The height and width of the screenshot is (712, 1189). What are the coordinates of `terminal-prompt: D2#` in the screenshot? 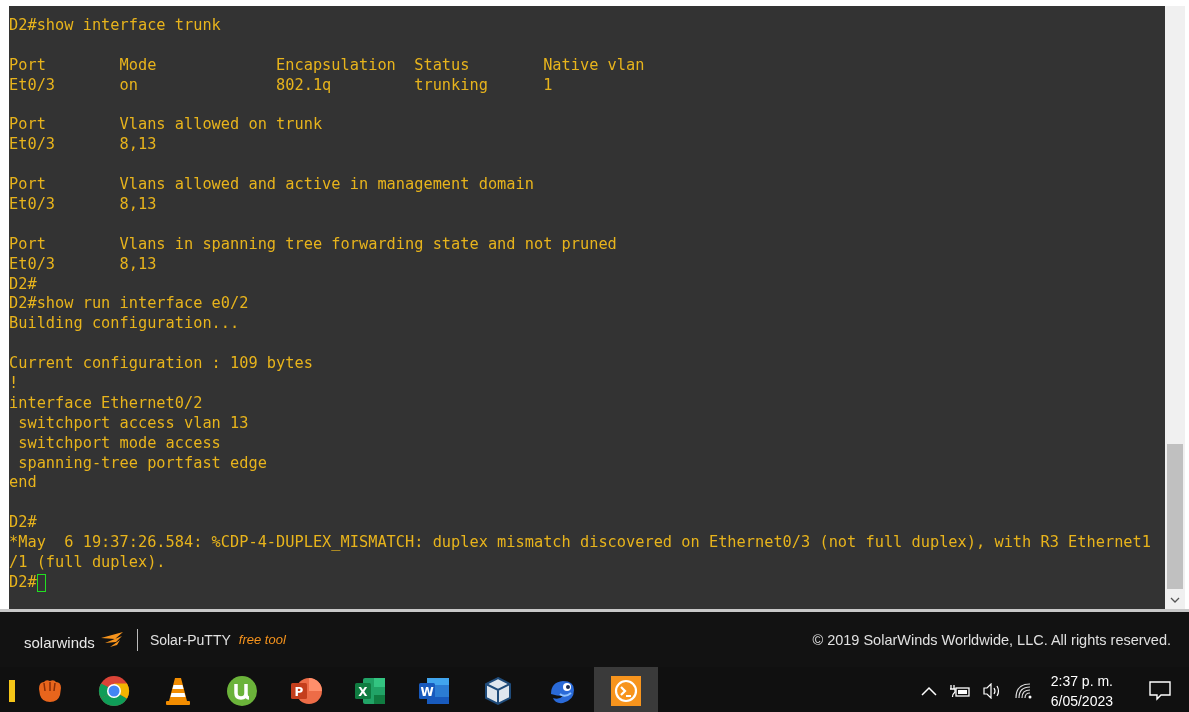 It's located at (23, 582).